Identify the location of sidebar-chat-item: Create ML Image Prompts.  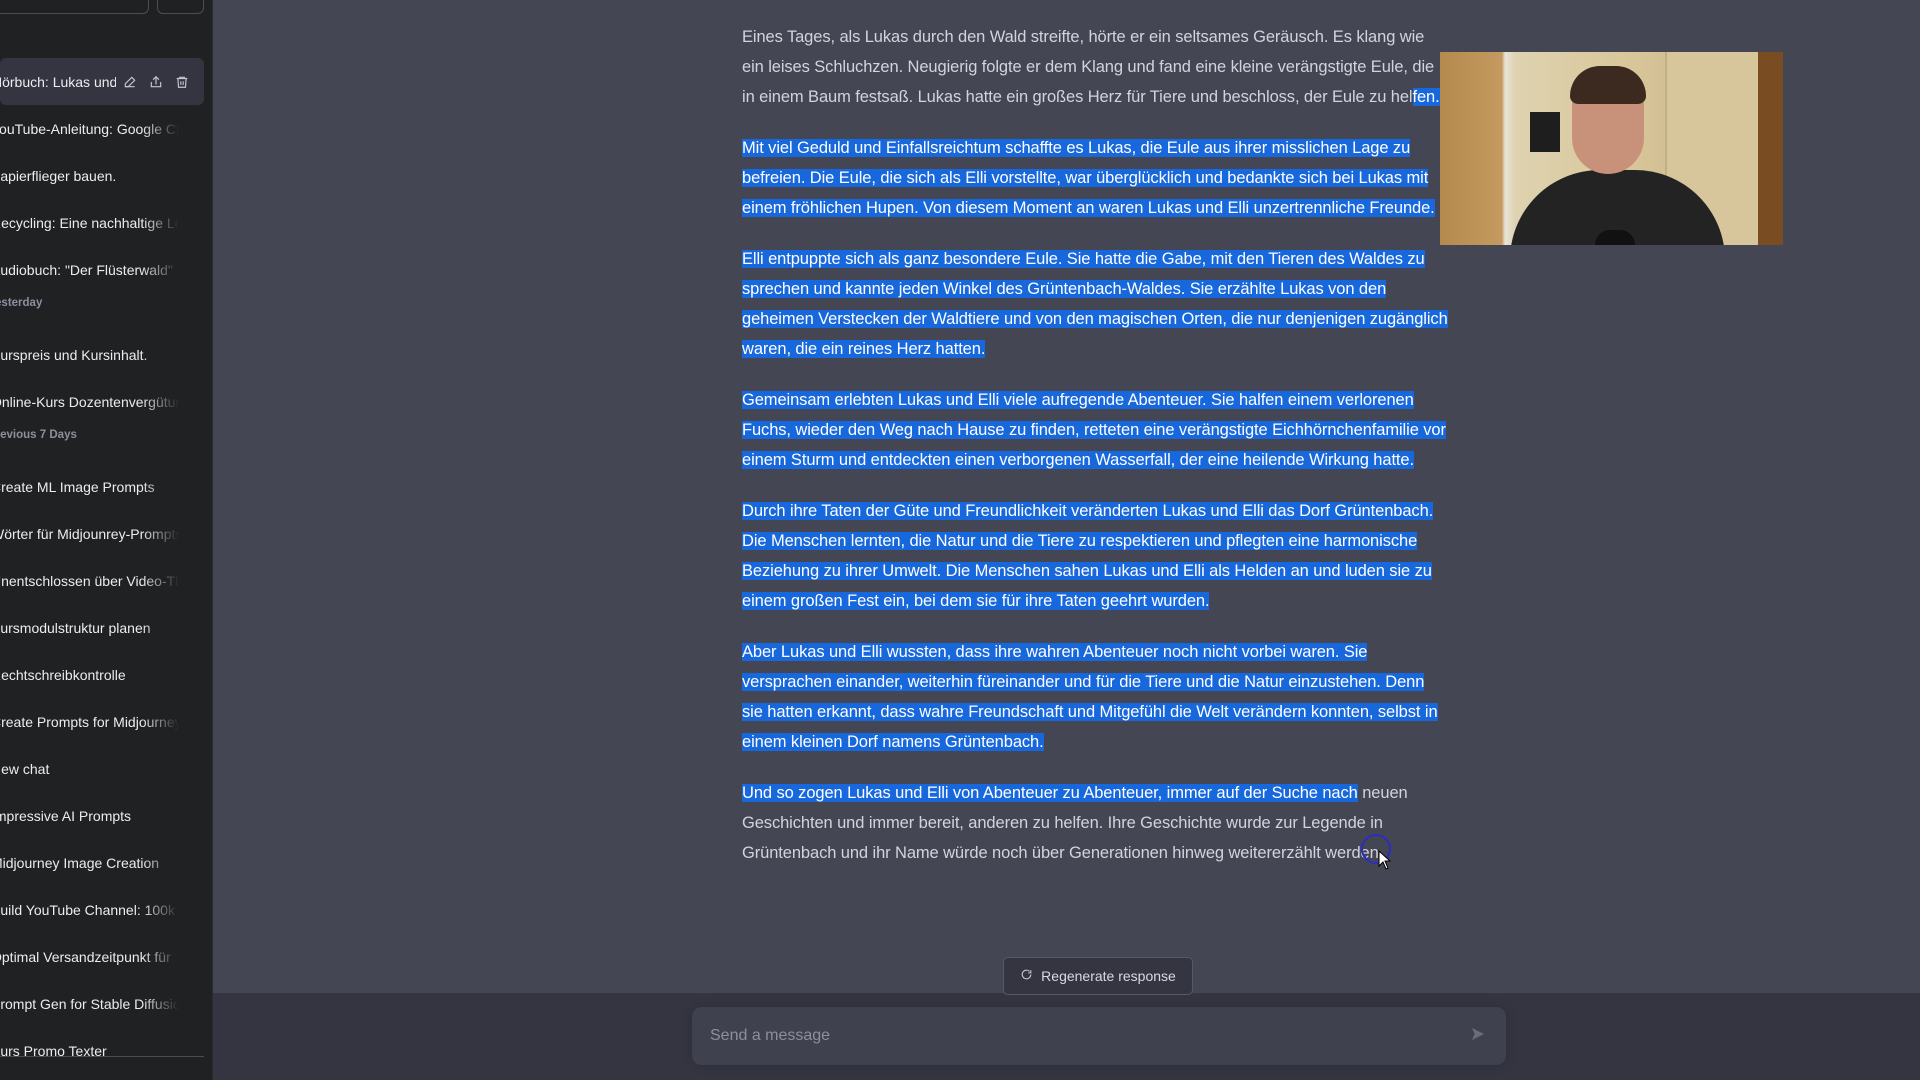
(102, 486).